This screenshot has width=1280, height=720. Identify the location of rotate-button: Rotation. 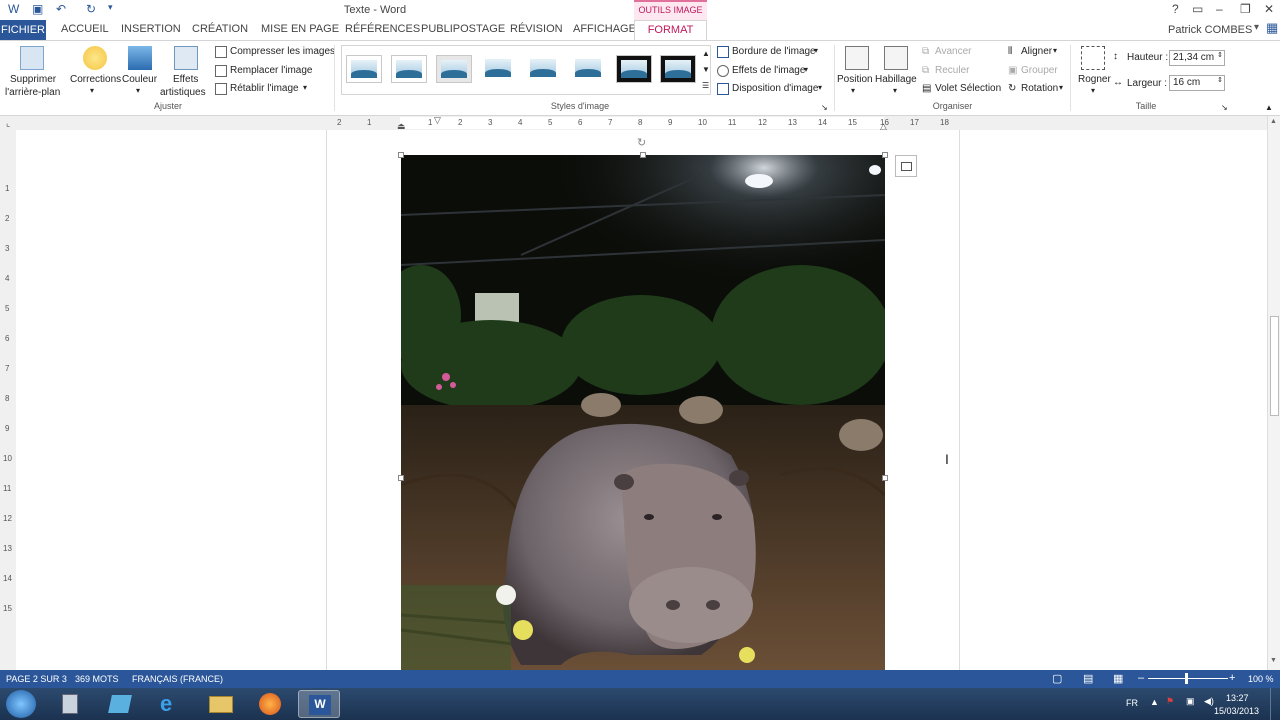
(1039, 88).